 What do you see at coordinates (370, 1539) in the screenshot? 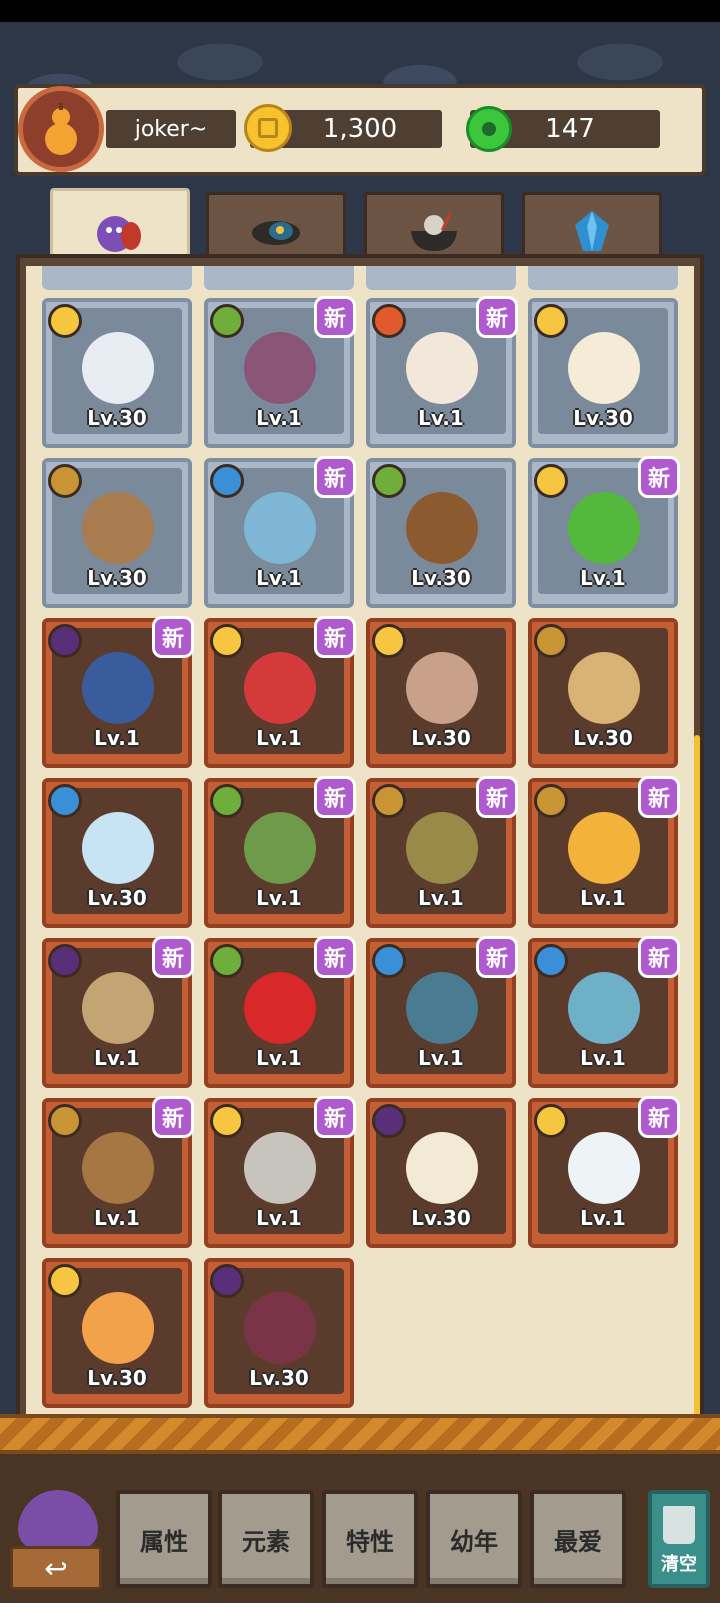
I see `filter-trait-button: 特性` at bounding box center [370, 1539].